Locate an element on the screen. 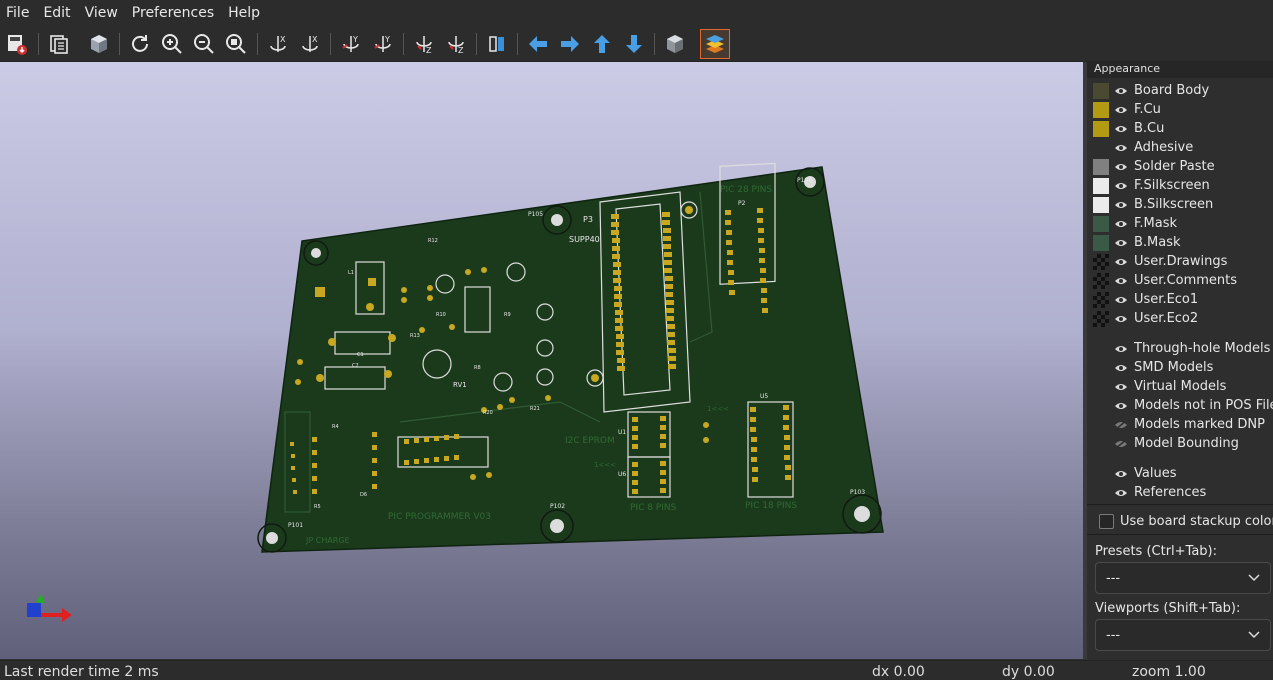 The image size is (1273, 680). rotate-y-cw-icon: Y is located at coordinates (351, 44).